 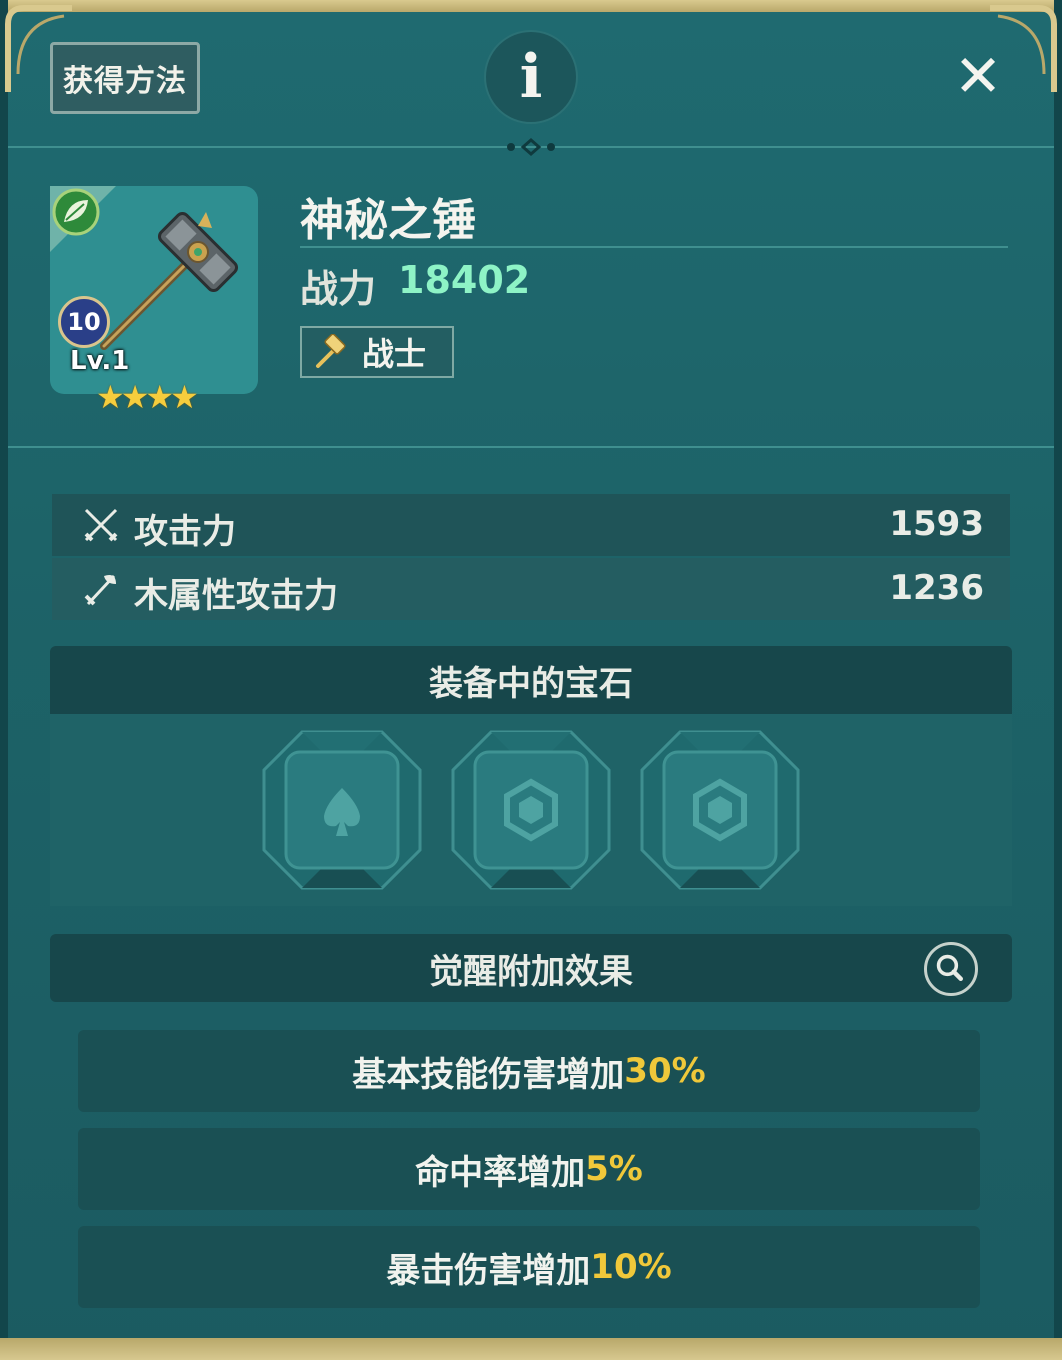 I want to click on power-value: 18402, so click(x=464, y=280).